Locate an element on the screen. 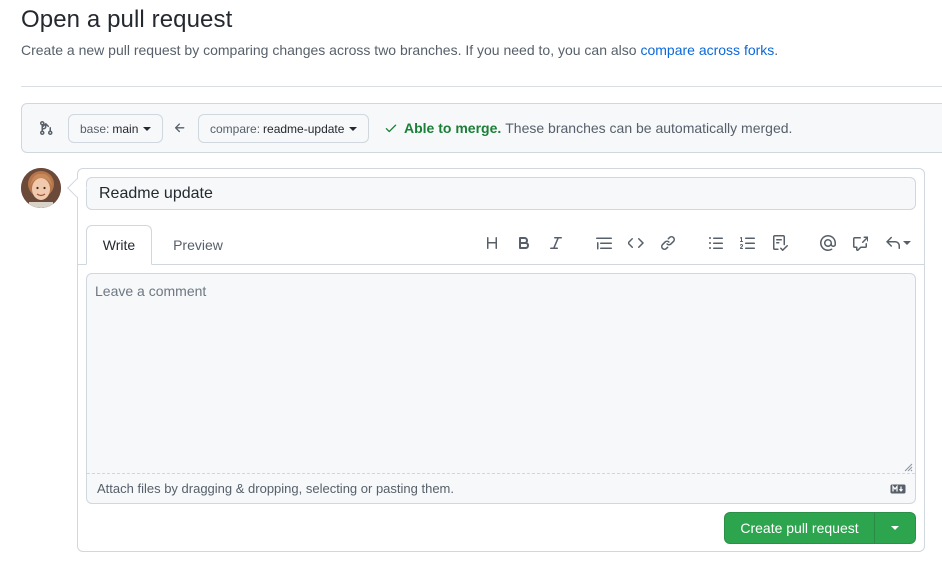  bold-button is located at coordinates (524, 243).